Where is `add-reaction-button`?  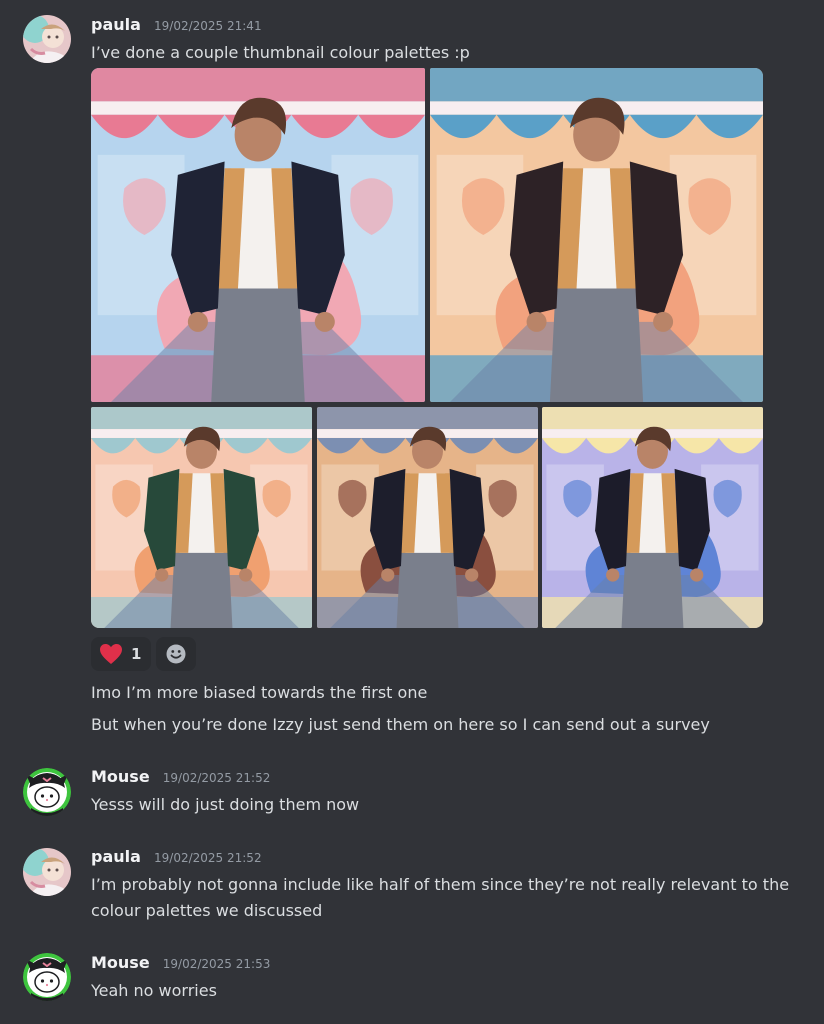
add-reaction-button is located at coordinates (176, 654).